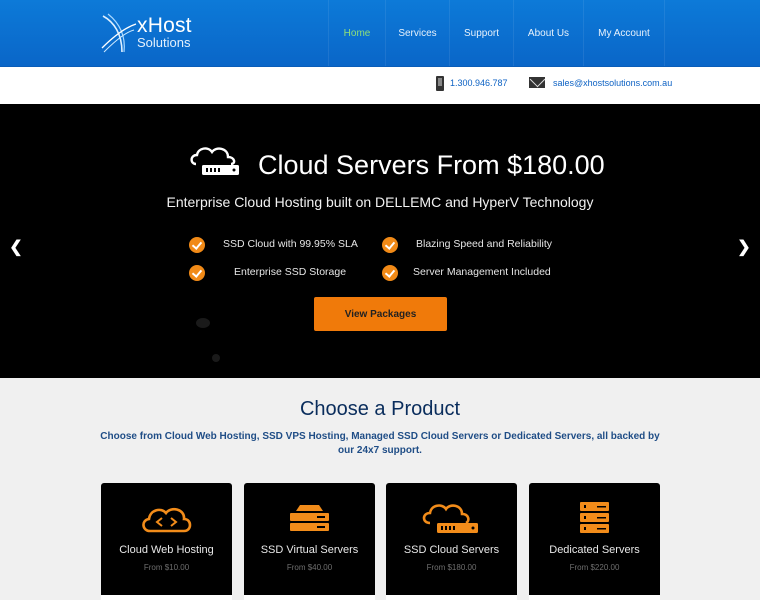 The width and height of the screenshot is (760, 600). I want to click on phone-icon, so click(440, 83).